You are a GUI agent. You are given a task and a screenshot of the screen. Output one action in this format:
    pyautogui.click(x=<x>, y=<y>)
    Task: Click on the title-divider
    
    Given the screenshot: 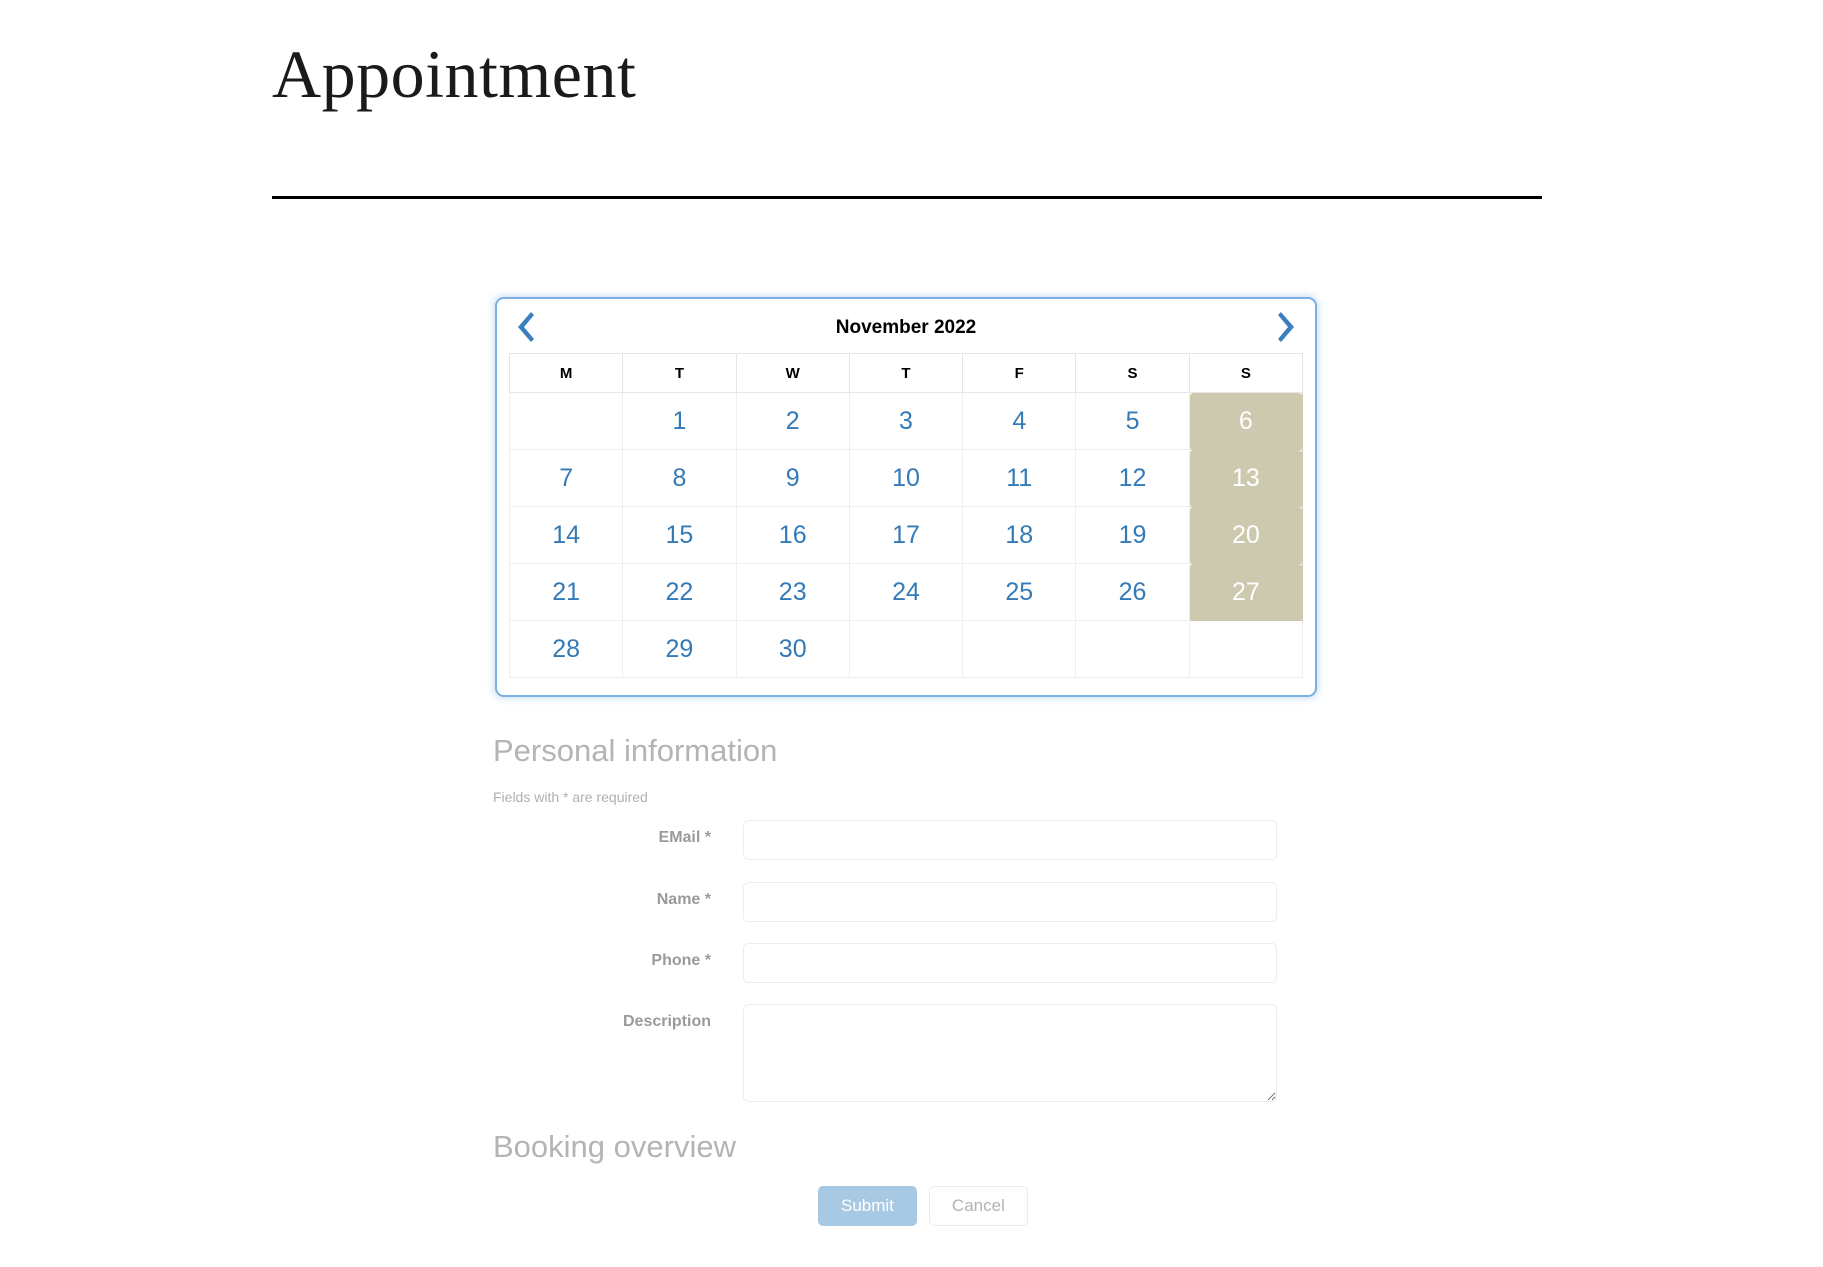 What is the action you would take?
    pyautogui.click(x=907, y=197)
    